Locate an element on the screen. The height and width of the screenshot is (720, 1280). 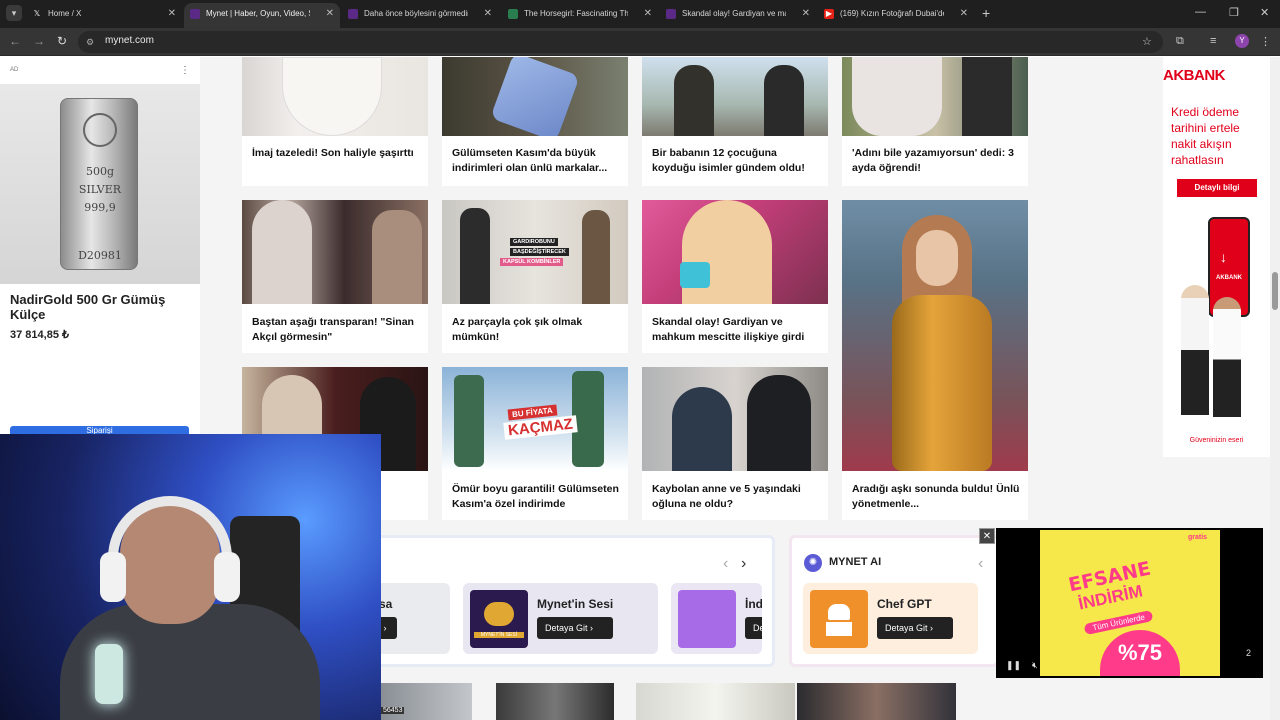
mynet-ai-widget: ✺ MYNET AI ‹ Chef GPT Detaya Git › is located at coordinates (894, 601).